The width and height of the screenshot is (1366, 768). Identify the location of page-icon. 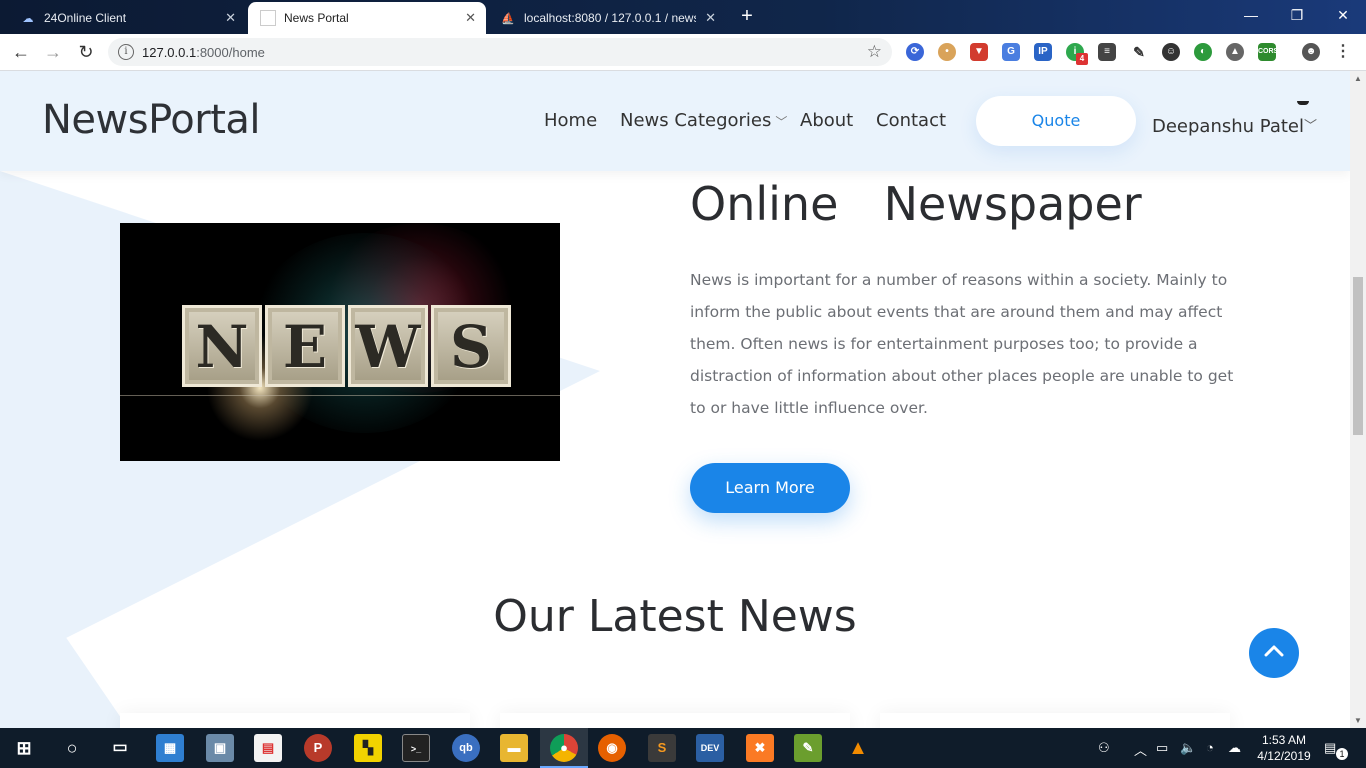
(268, 18).